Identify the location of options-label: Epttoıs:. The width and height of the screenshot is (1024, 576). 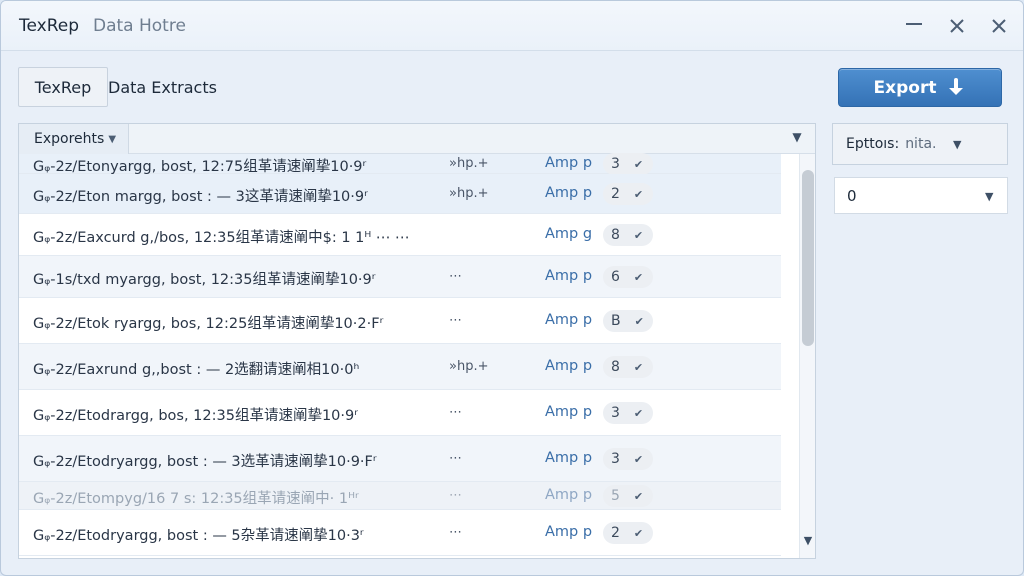
(873, 144).